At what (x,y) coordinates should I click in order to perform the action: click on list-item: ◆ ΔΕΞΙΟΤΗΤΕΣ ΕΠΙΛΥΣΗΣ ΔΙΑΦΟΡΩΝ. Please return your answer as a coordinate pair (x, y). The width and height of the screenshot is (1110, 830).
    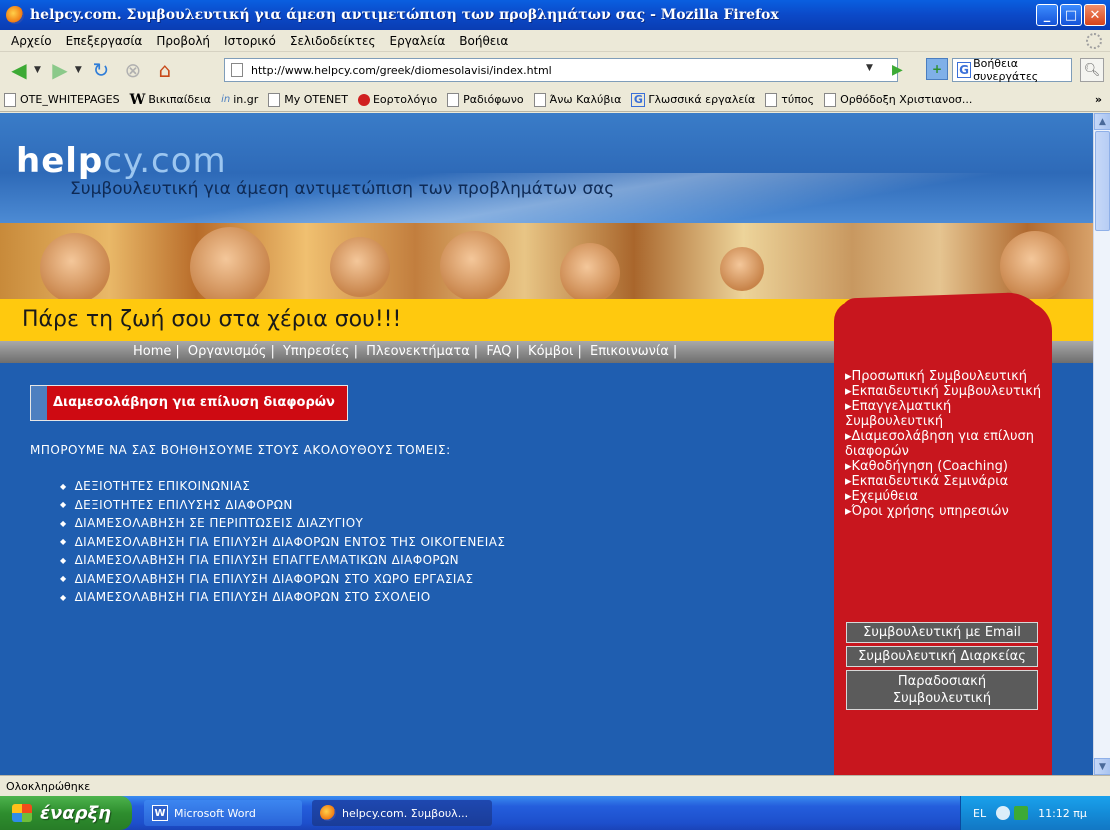
    Looking at the image, I should click on (176, 504).